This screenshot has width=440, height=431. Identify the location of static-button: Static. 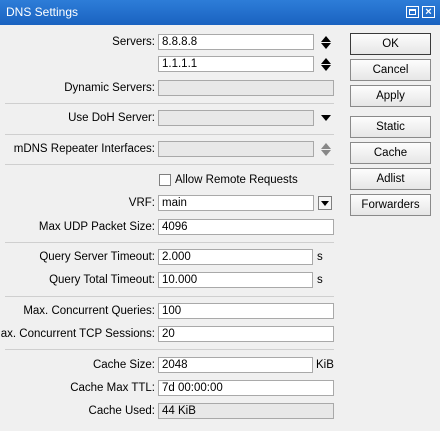
(390, 127).